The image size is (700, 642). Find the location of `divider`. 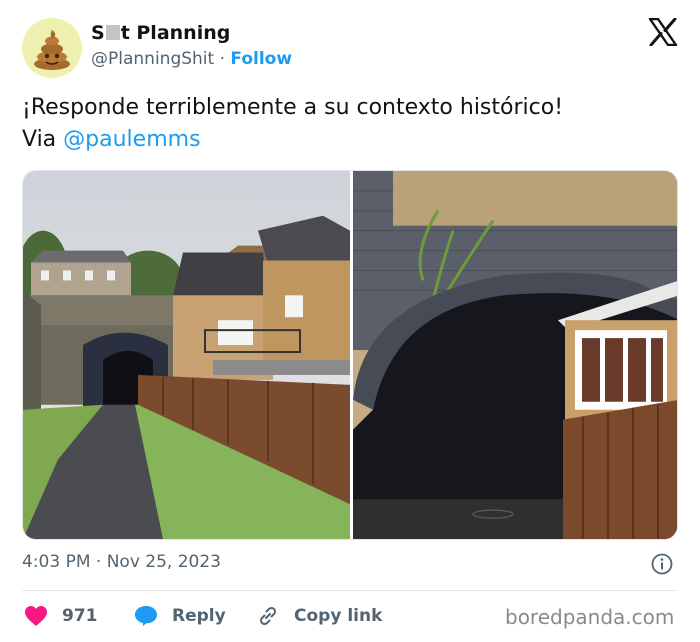

divider is located at coordinates (350, 590).